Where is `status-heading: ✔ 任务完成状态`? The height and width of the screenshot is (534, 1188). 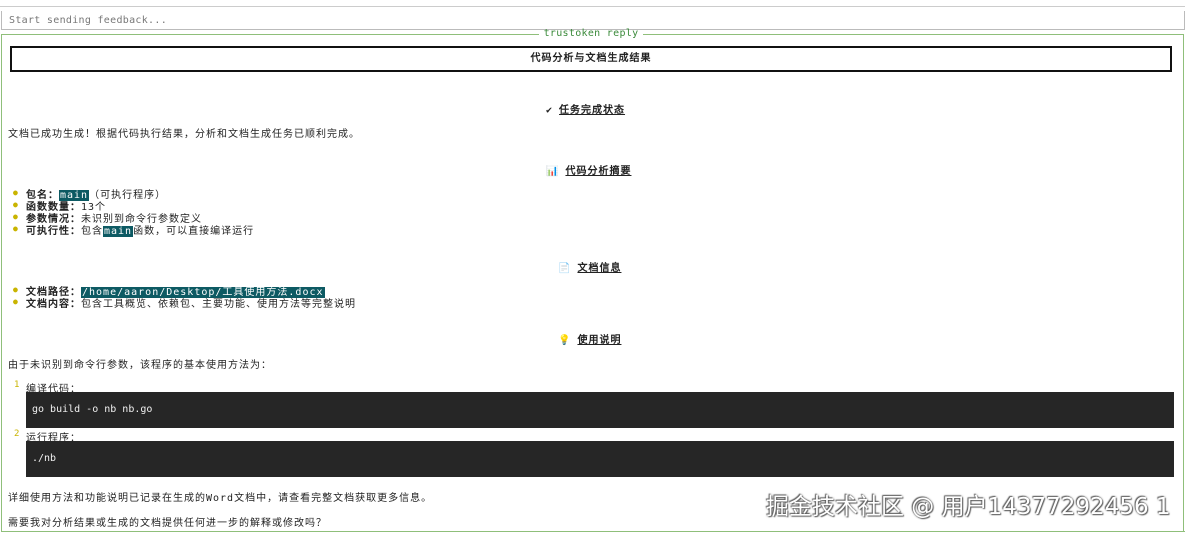
status-heading: ✔ 任务完成状态 is located at coordinates (586, 110).